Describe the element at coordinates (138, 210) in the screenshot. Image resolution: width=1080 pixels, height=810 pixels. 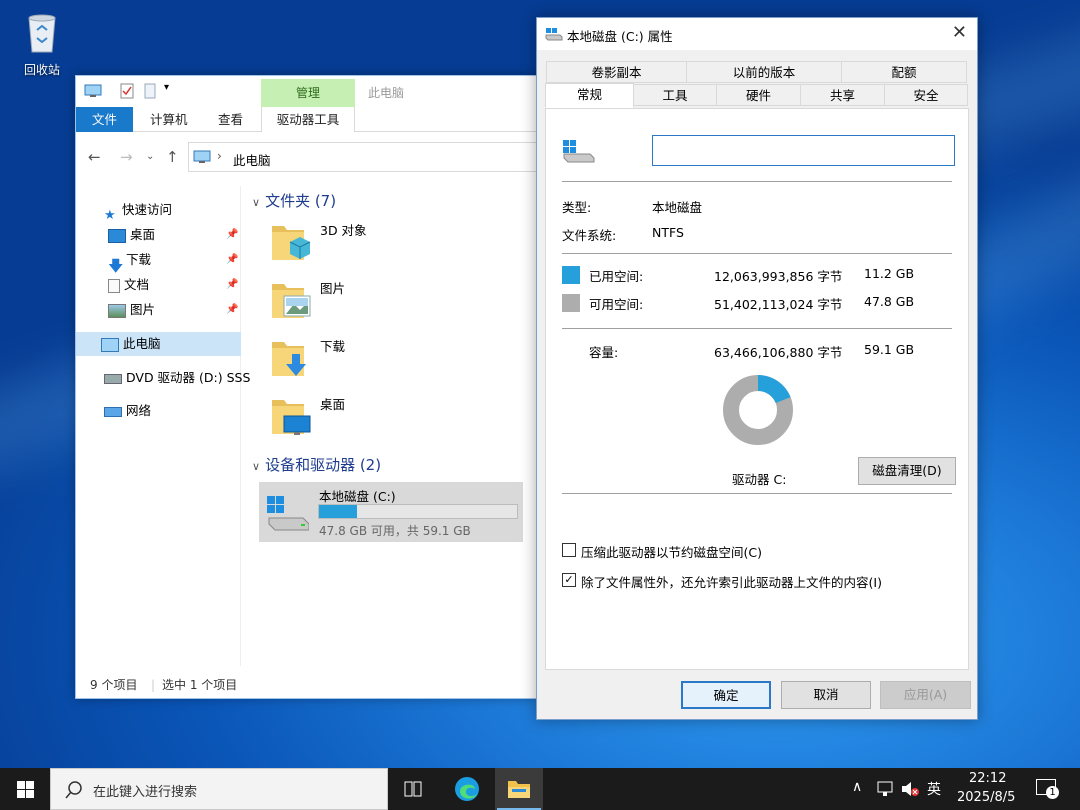
I see `nav-quick-access: ★ 快速访问` at that location.